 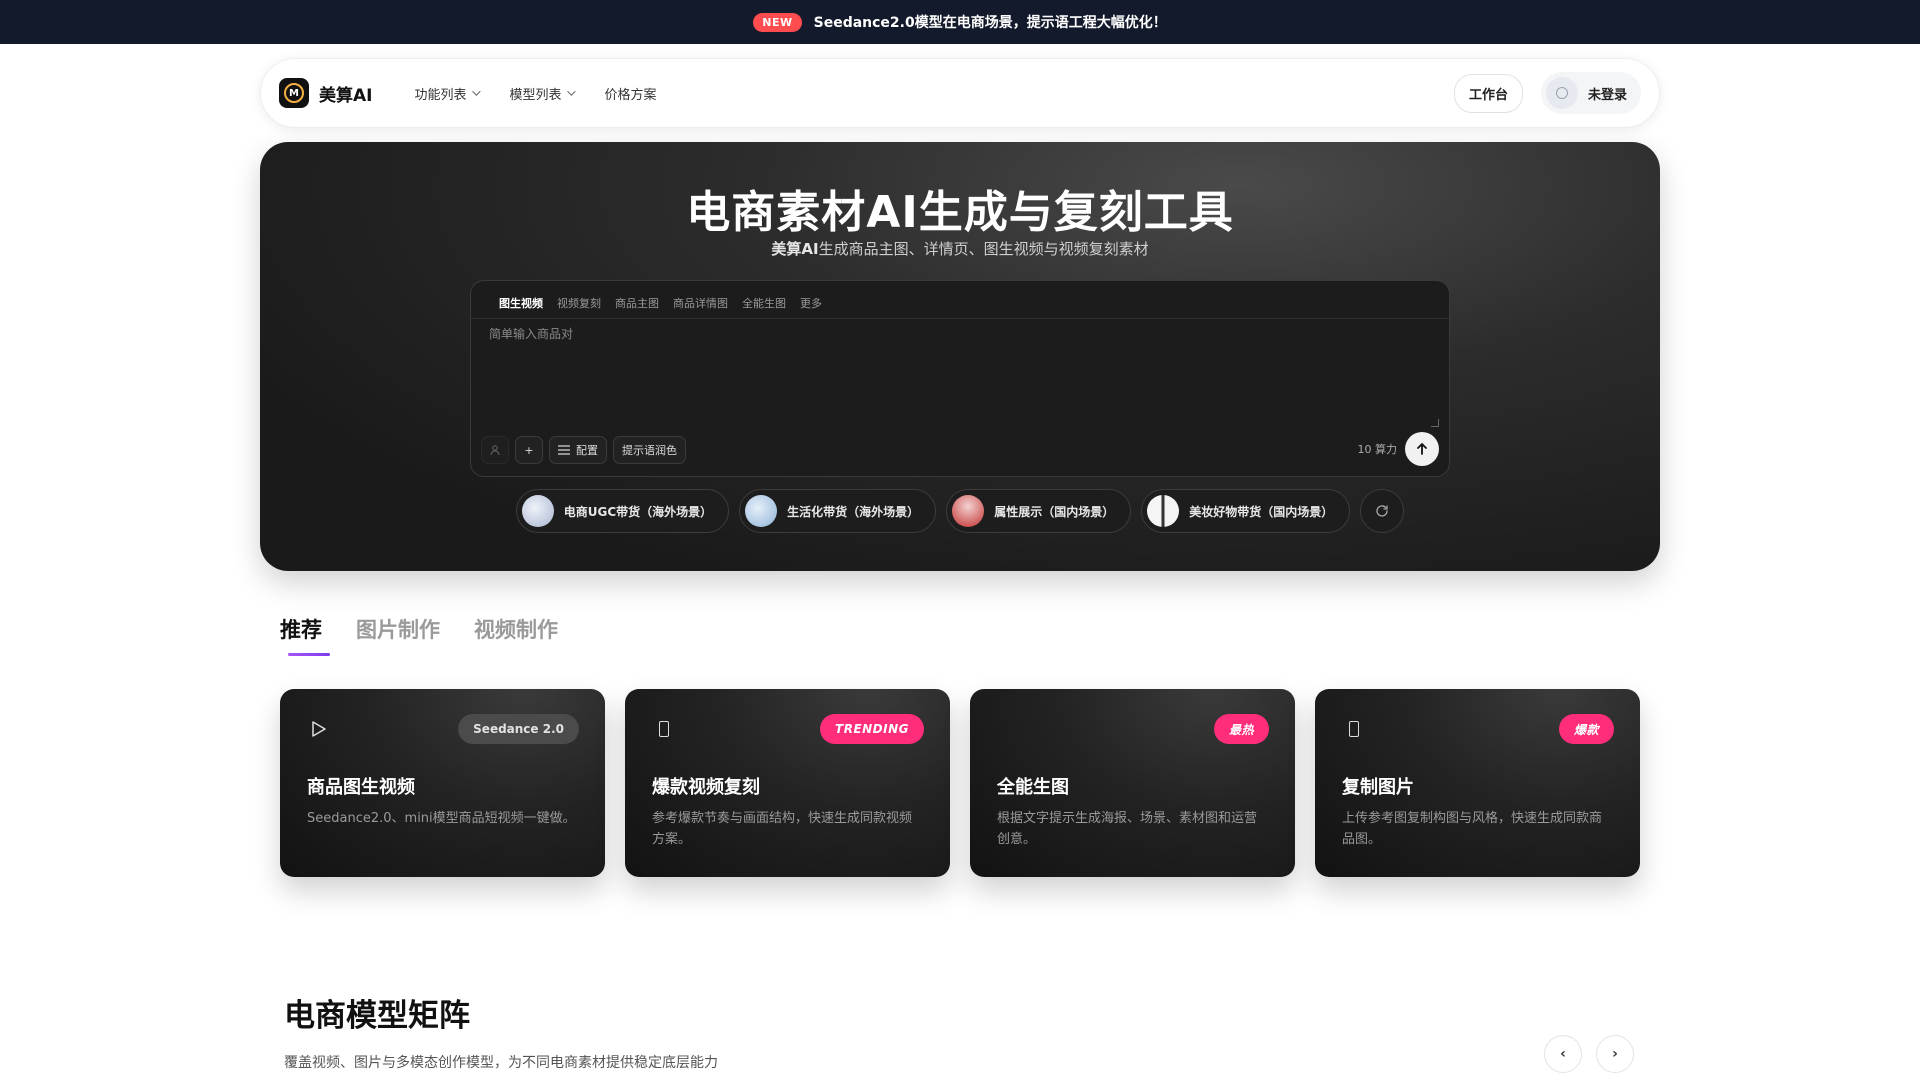 What do you see at coordinates (1127, 829) in the screenshot?
I see `card-description: 根据文字提示生成海报、场景、素材图和运营创意。` at bounding box center [1127, 829].